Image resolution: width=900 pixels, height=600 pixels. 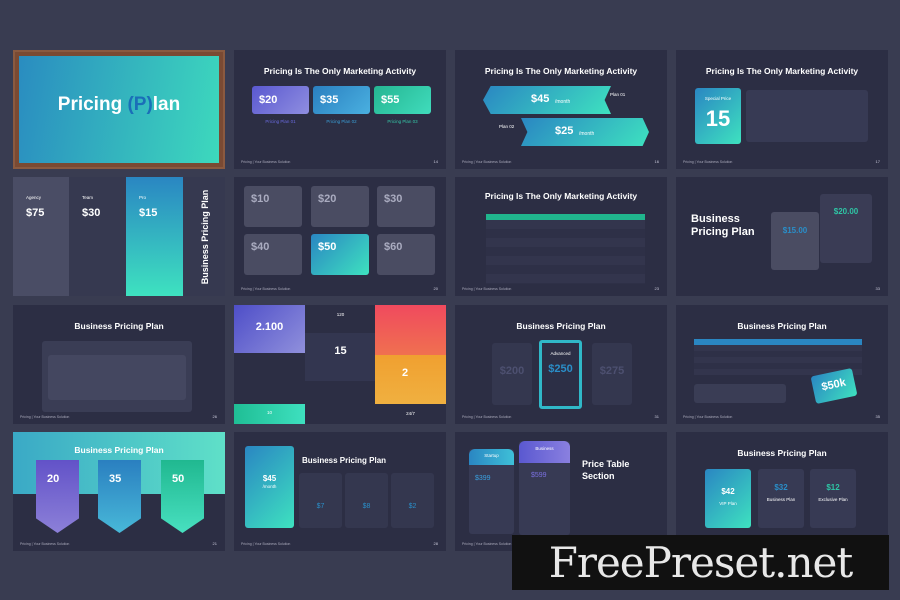 What do you see at coordinates (393, 247) in the screenshot?
I see `slide-text: $60` at bounding box center [393, 247].